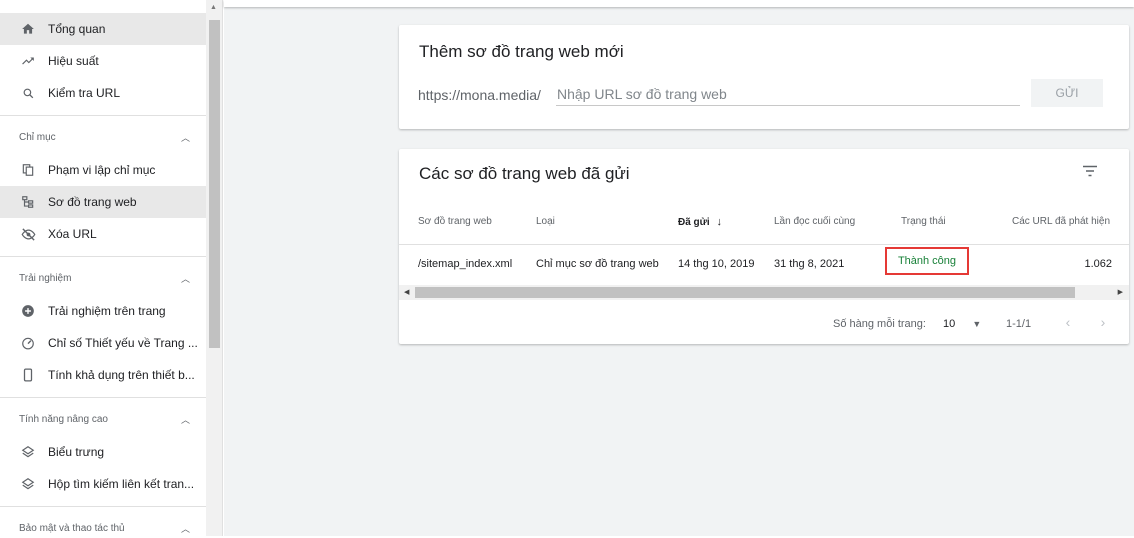 This screenshot has width=1134, height=538. What do you see at coordinates (213, 7) in the screenshot?
I see `scroll-up-arrow-icon: ▲` at bounding box center [213, 7].